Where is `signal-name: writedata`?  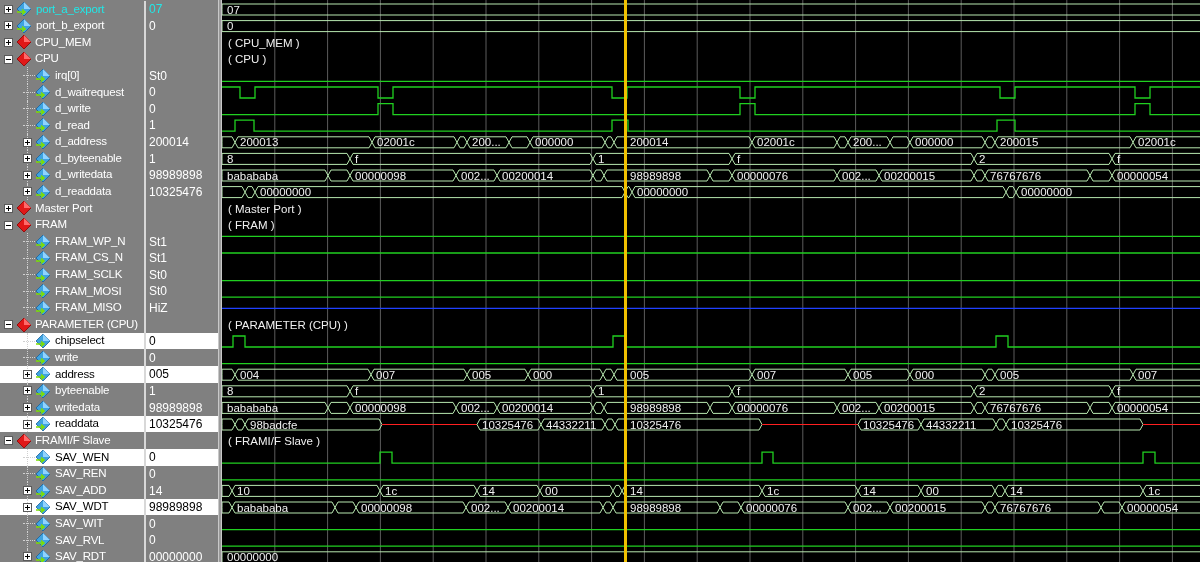 signal-name: writedata is located at coordinates (77, 407).